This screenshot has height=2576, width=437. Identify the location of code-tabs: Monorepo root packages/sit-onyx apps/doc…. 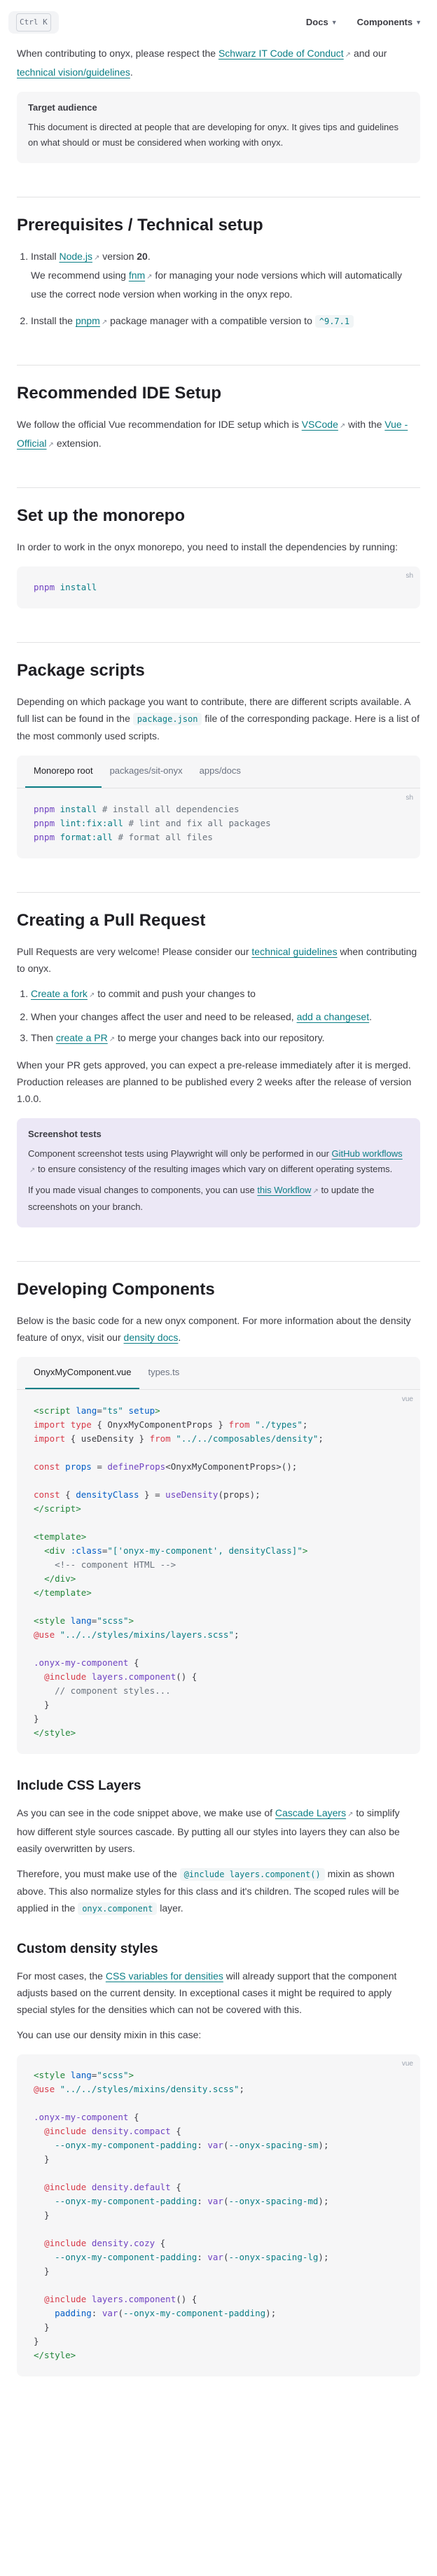
(218, 772).